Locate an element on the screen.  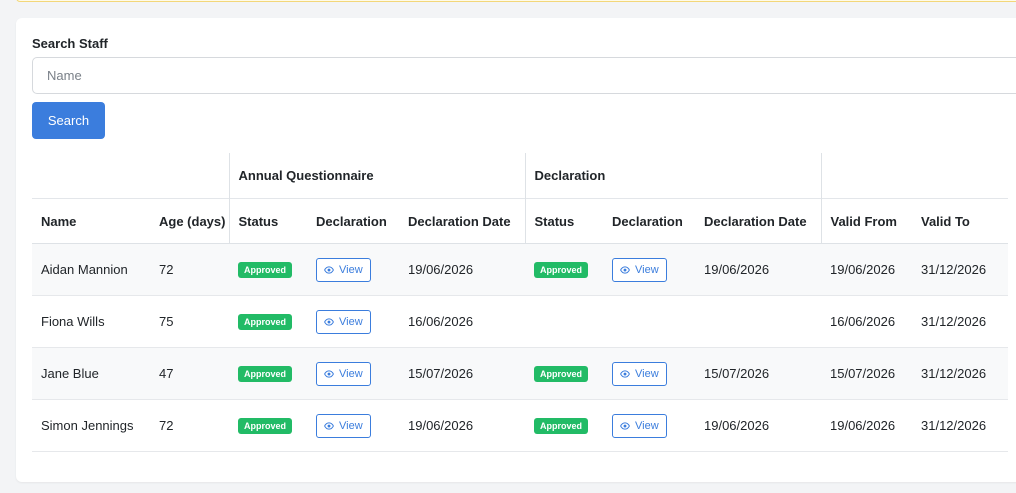
aq-declaration-date-cell: 16/06/2026 is located at coordinates (462, 321).